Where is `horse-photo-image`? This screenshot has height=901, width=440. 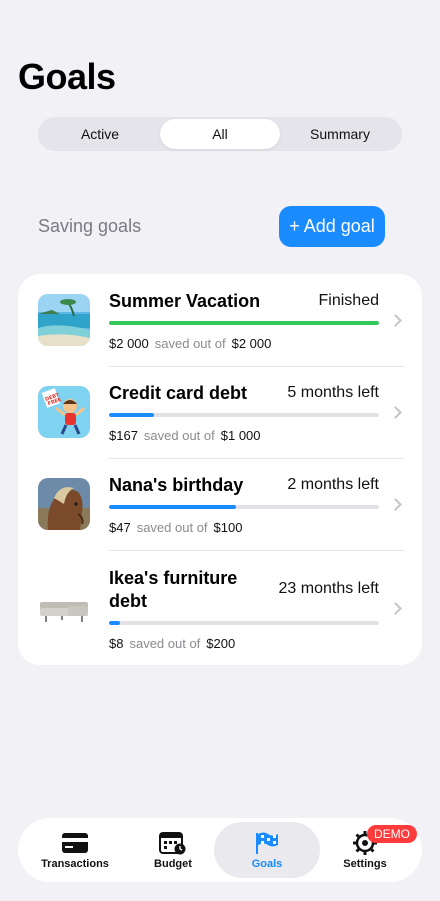
horse-photo-image is located at coordinates (64, 504).